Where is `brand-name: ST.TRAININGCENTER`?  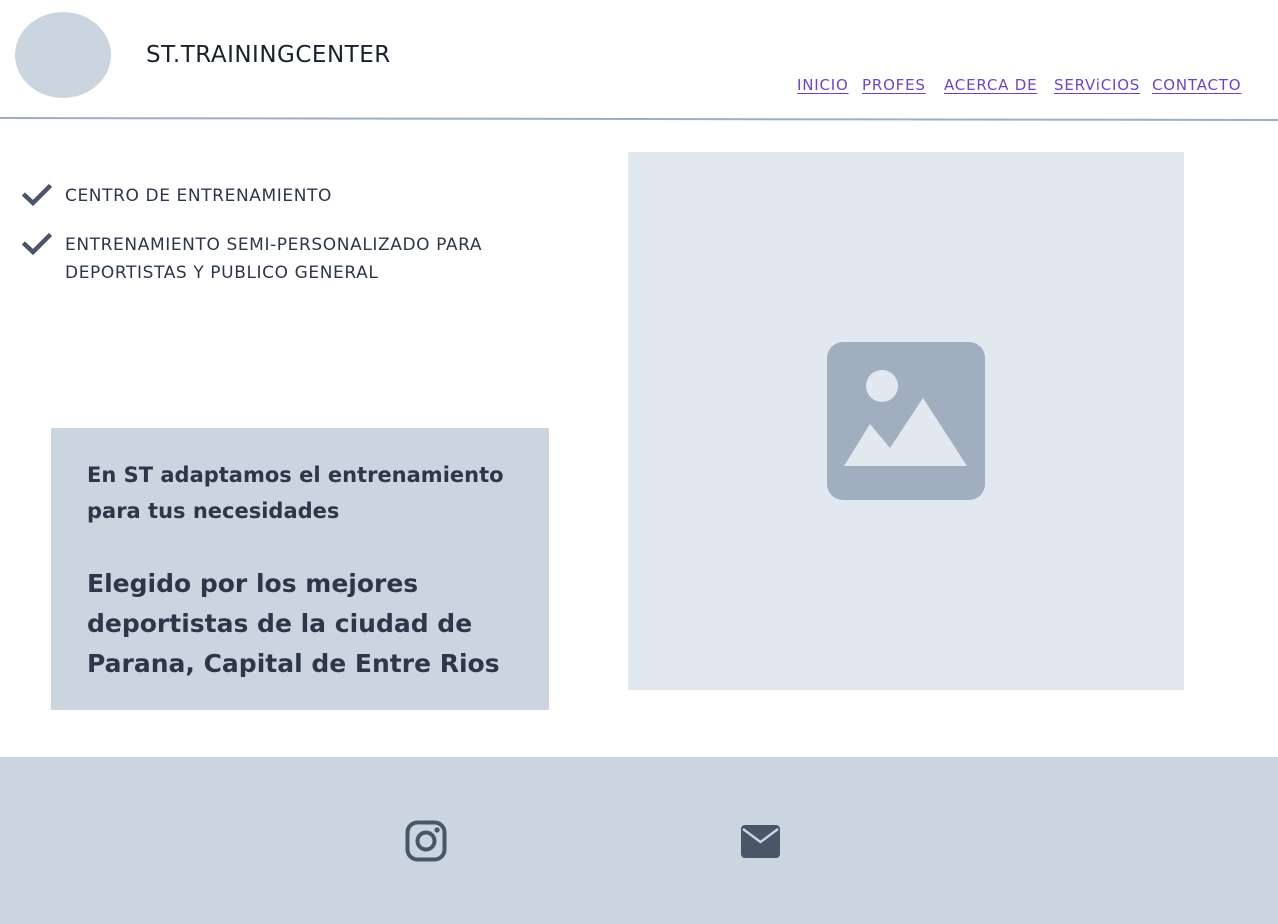
brand-name: ST.TRAININGCENTER is located at coordinates (268, 55).